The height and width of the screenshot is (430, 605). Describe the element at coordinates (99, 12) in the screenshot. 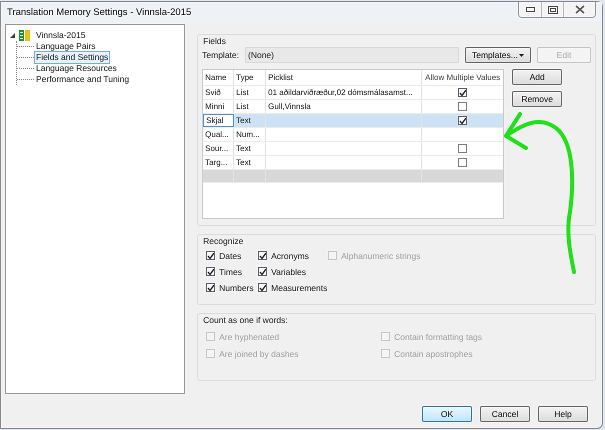

I see `window-title: Translation Memory Settings - Vinnsla-2015` at that location.